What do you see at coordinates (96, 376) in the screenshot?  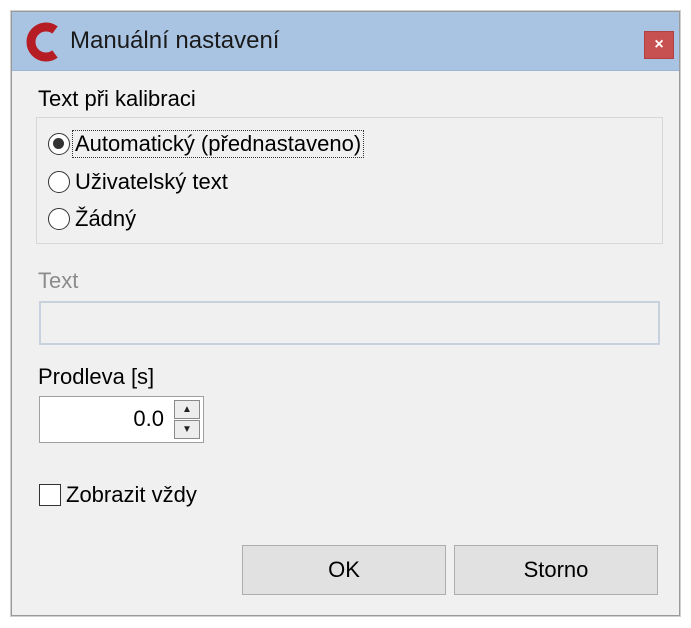 I see `delay-label: Prodleva [s]` at bounding box center [96, 376].